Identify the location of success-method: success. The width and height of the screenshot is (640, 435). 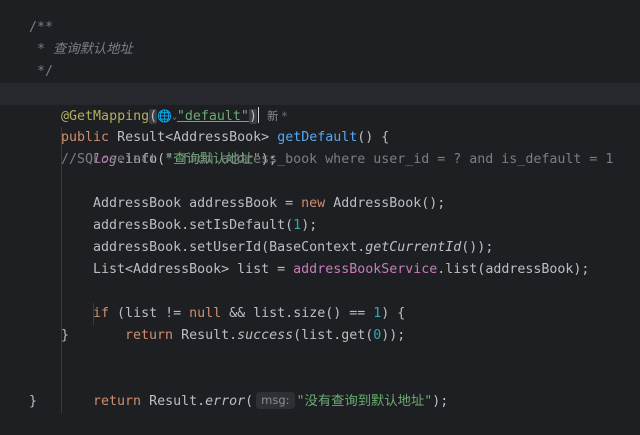
(265, 335).